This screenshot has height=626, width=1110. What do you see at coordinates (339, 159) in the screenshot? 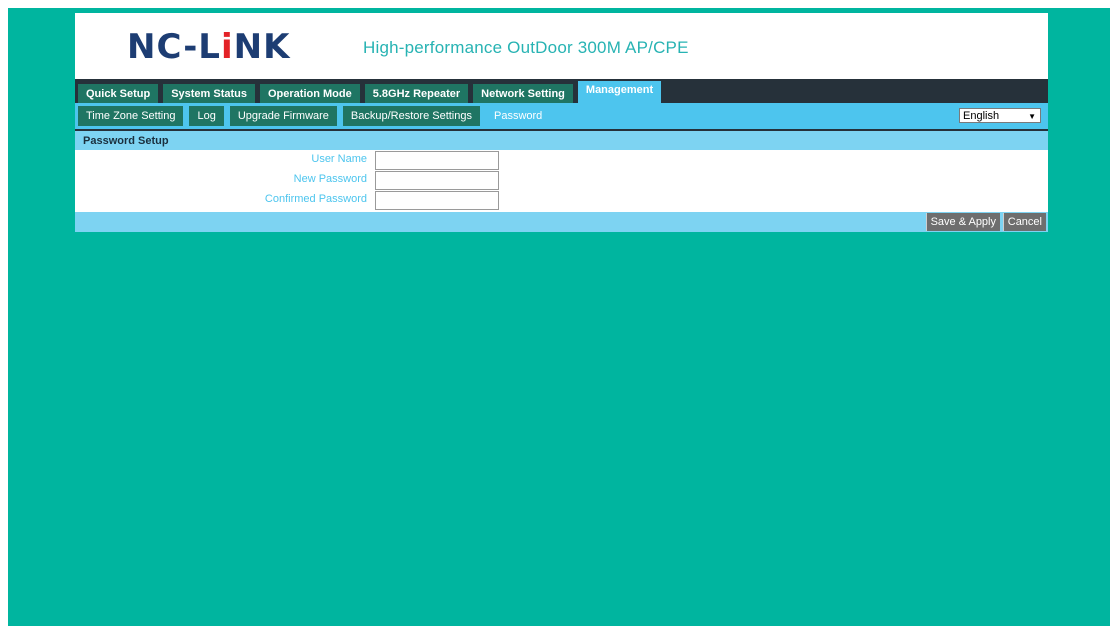
I see `user-name-label: User Name` at bounding box center [339, 159].